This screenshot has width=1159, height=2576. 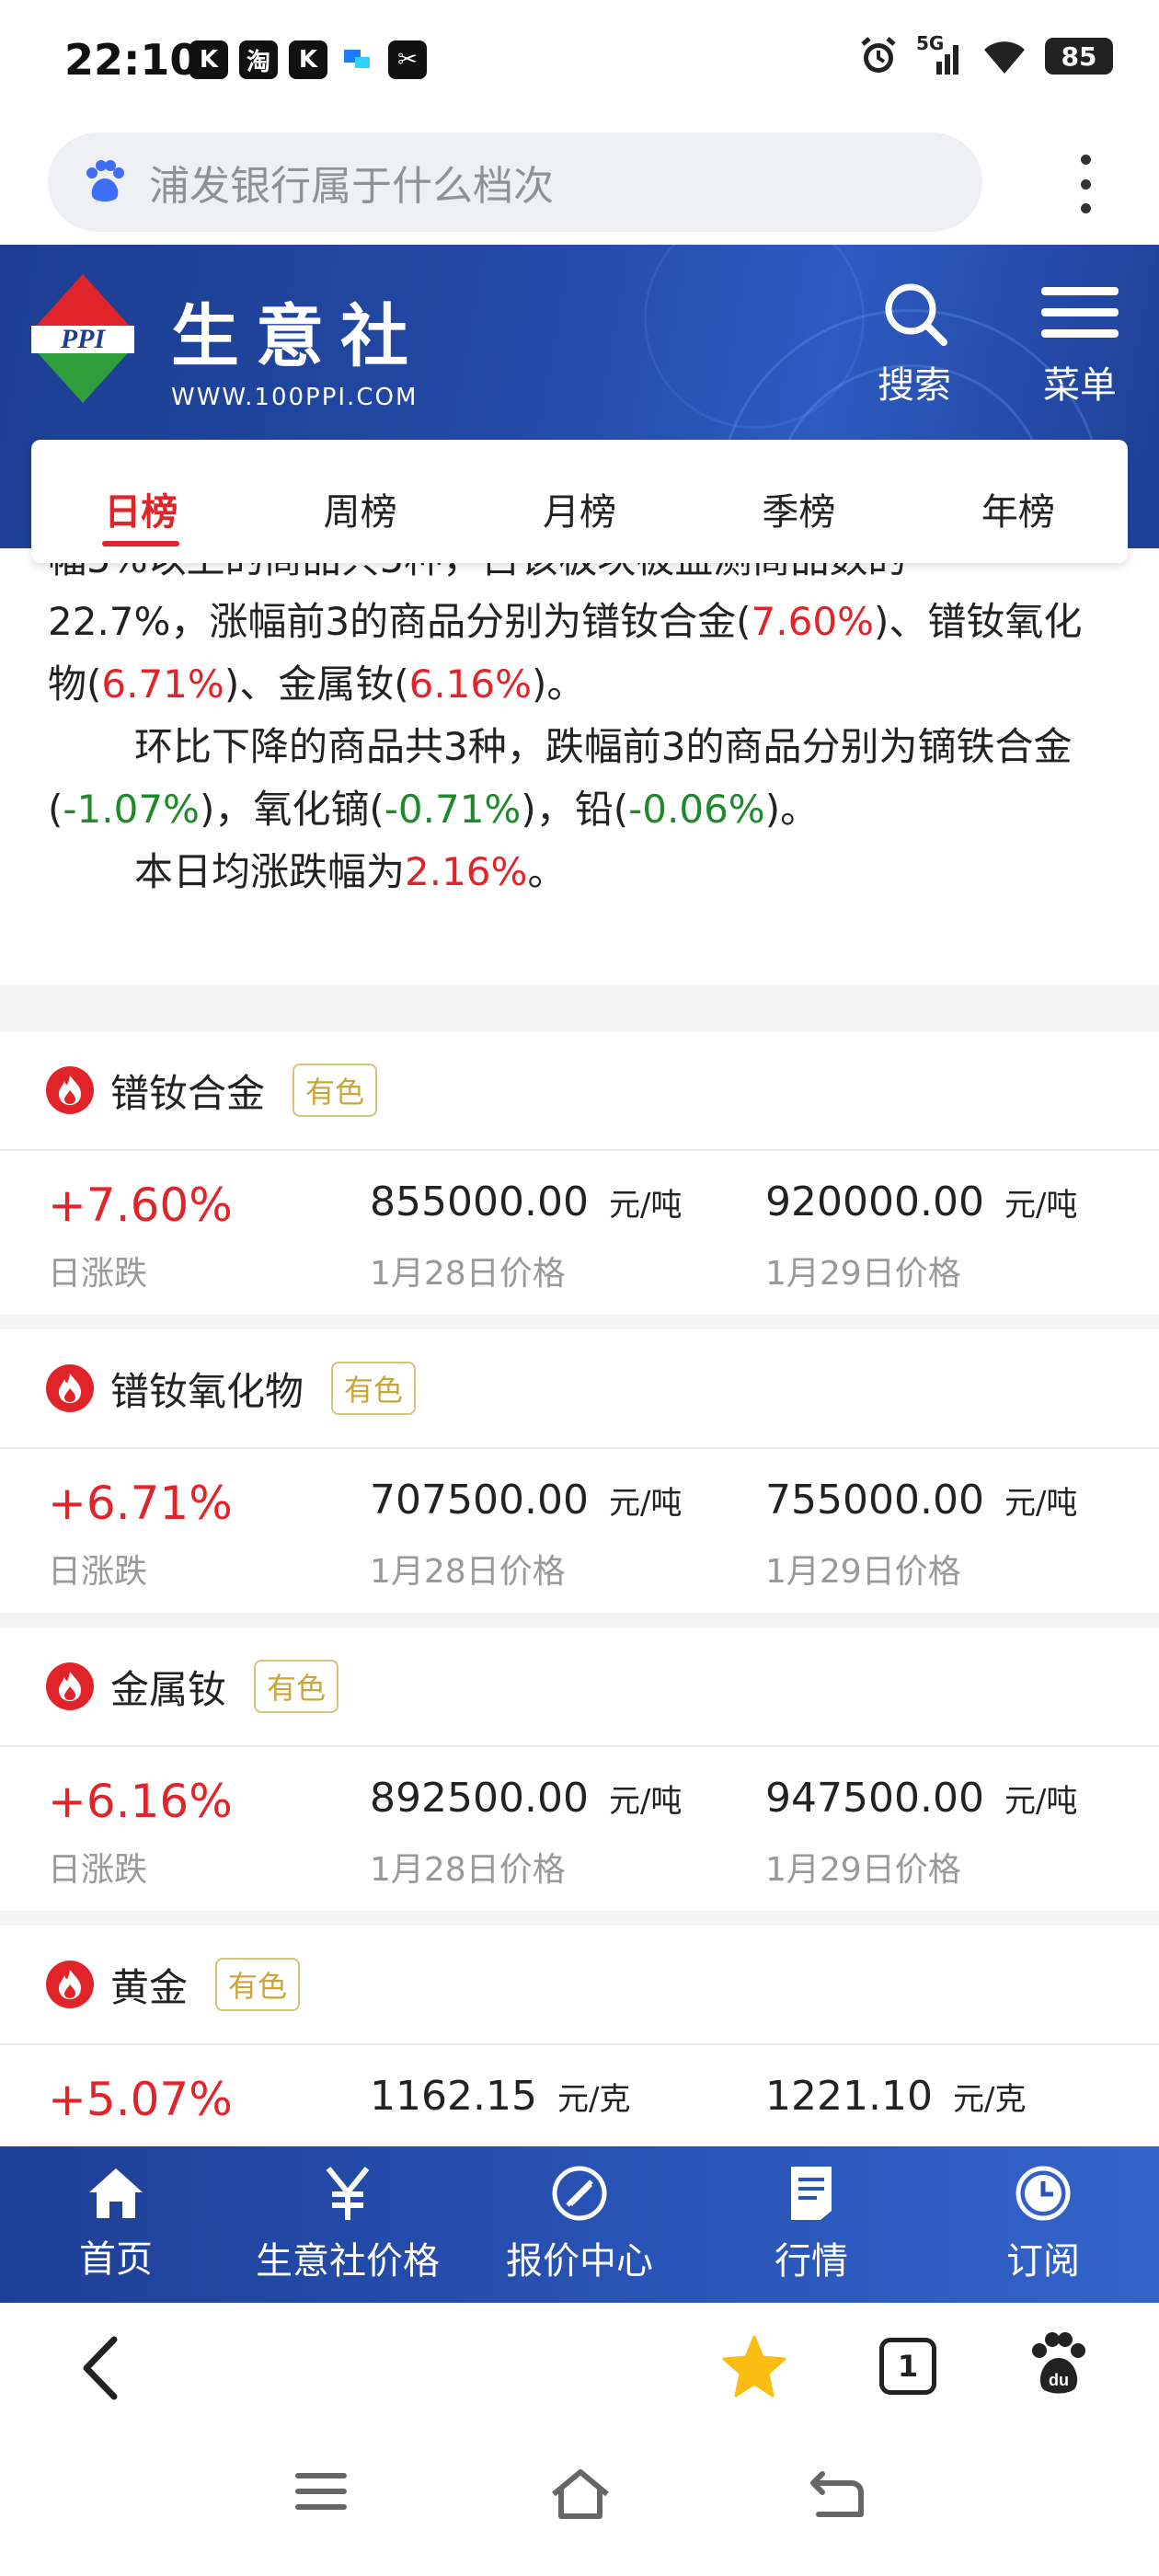 What do you see at coordinates (579, 1008) in the screenshot?
I see `section-gap` at bounding box center [579, 1008].